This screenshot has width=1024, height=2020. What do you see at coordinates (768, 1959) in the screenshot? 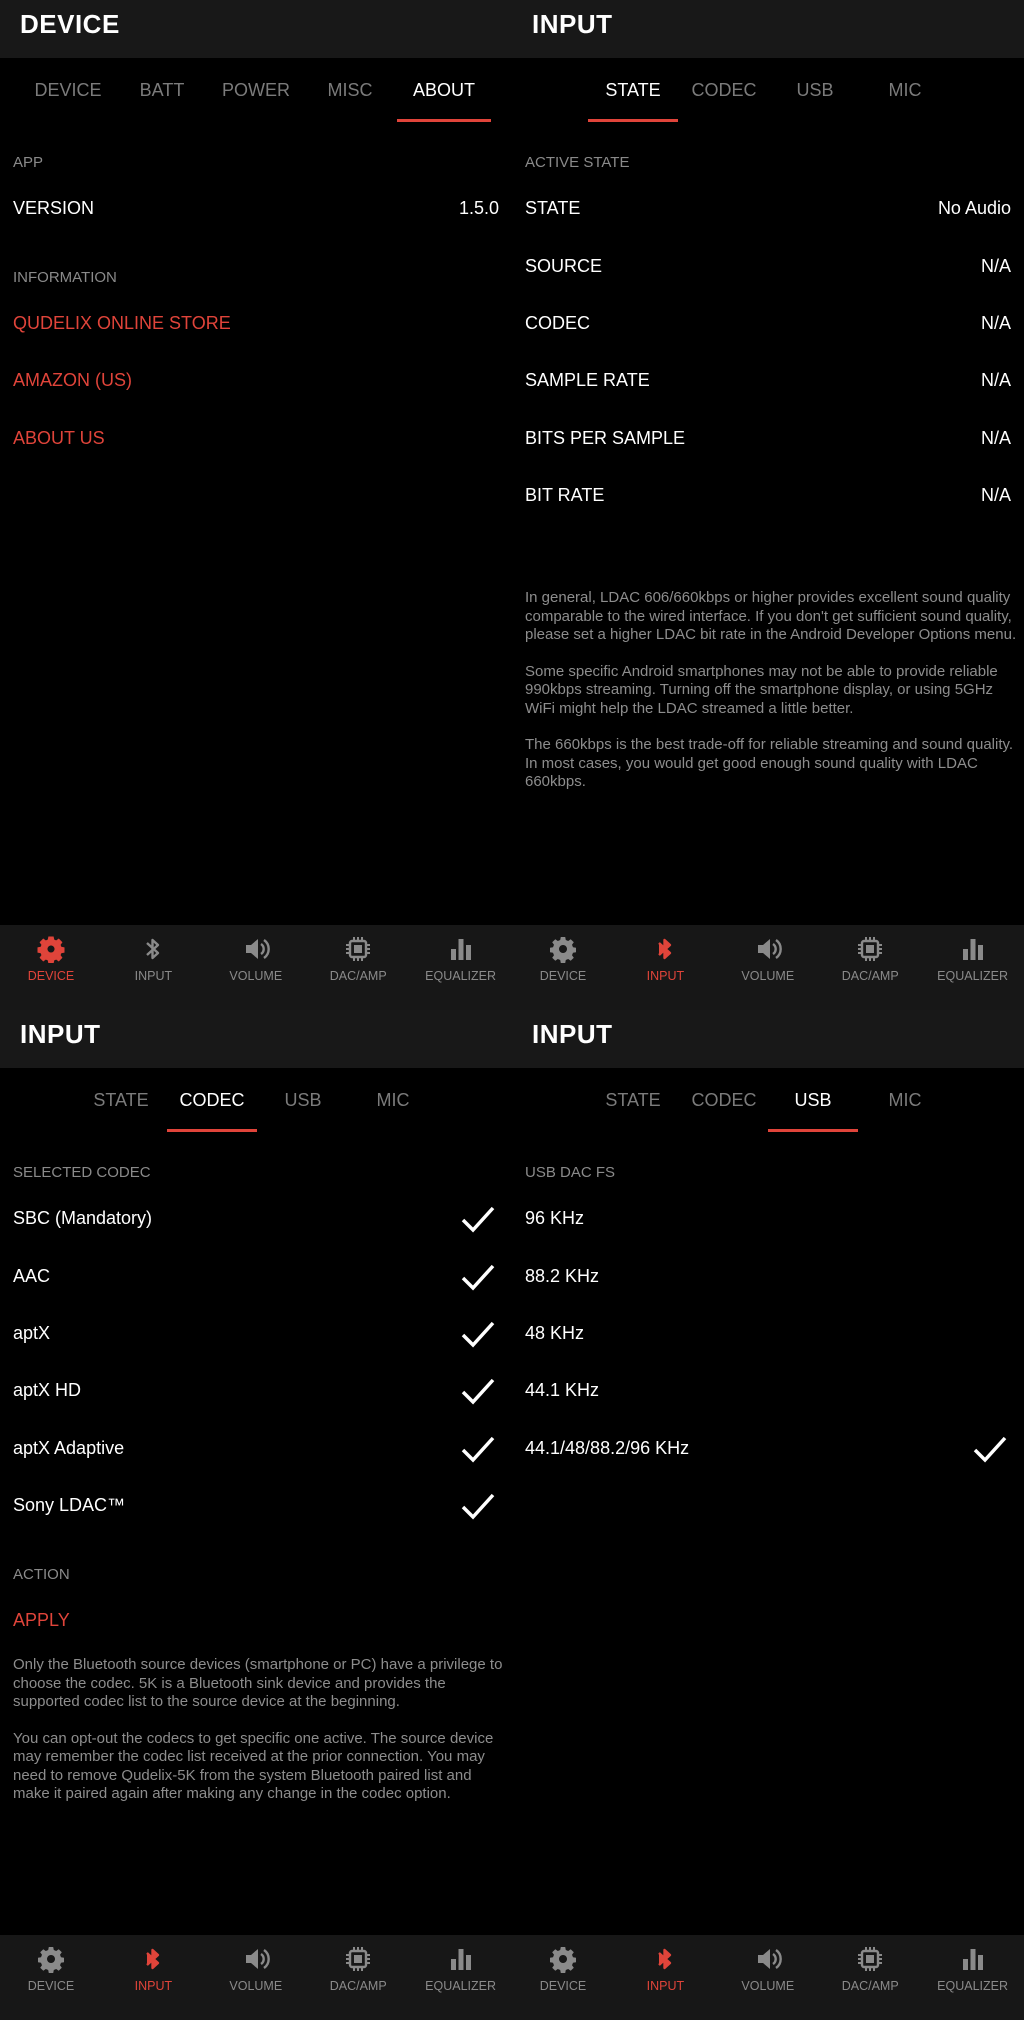
I see `speaker-icon` at bounding box center [768, 1959].